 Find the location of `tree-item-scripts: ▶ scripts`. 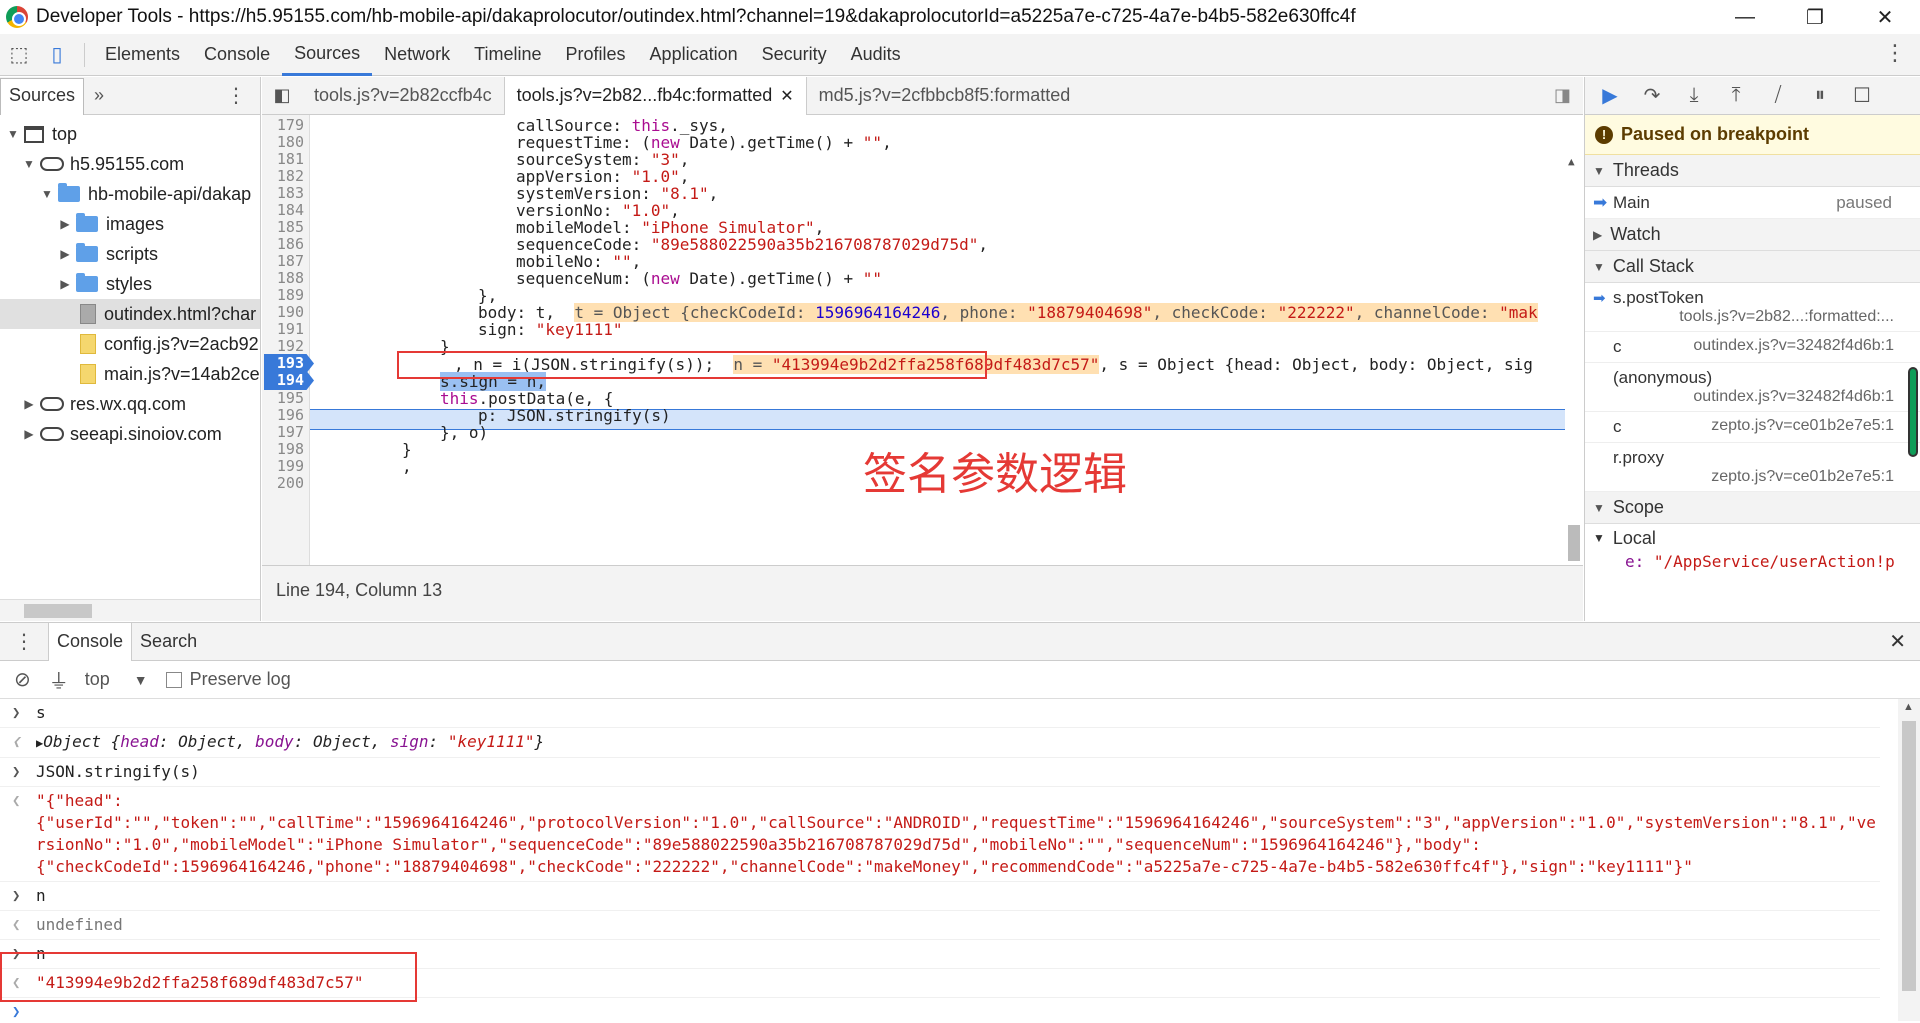

tree-item-scripts: ▶ scripts is located at coordinates (130, 254).